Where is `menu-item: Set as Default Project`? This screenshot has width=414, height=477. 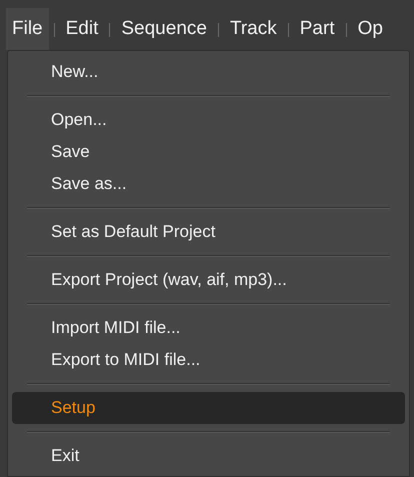
menu-item: Set as Default Project is located at coordinates (208, 232).